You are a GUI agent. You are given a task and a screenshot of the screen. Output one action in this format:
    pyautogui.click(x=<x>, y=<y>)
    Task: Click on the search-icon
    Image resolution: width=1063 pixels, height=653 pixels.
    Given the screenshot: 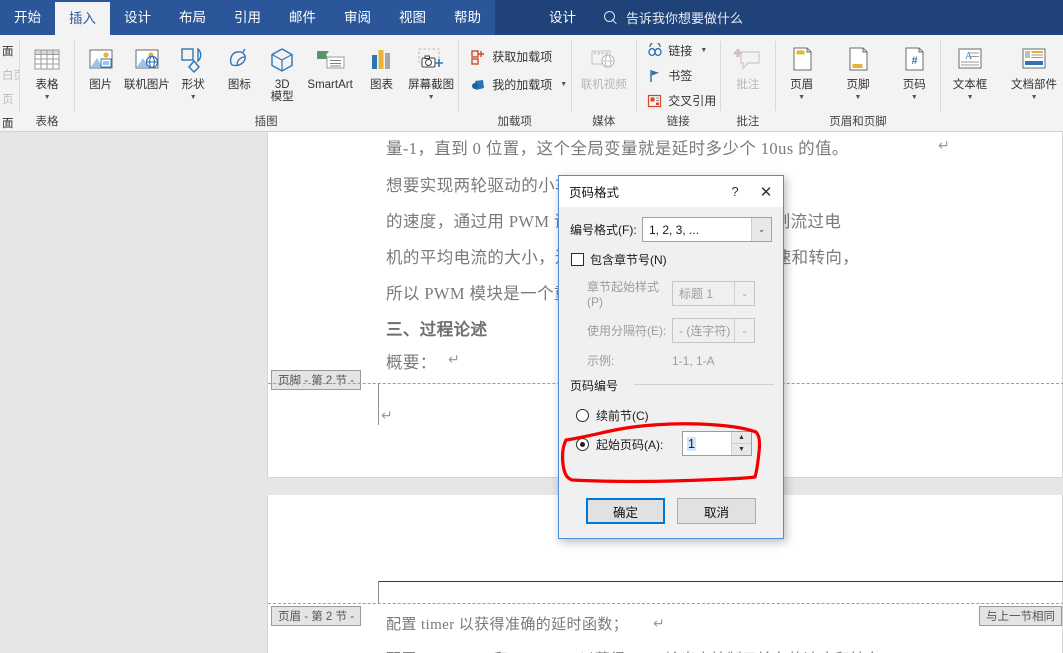 What is the action you would take?
    pyautogui.click(x=611, y=17)
    